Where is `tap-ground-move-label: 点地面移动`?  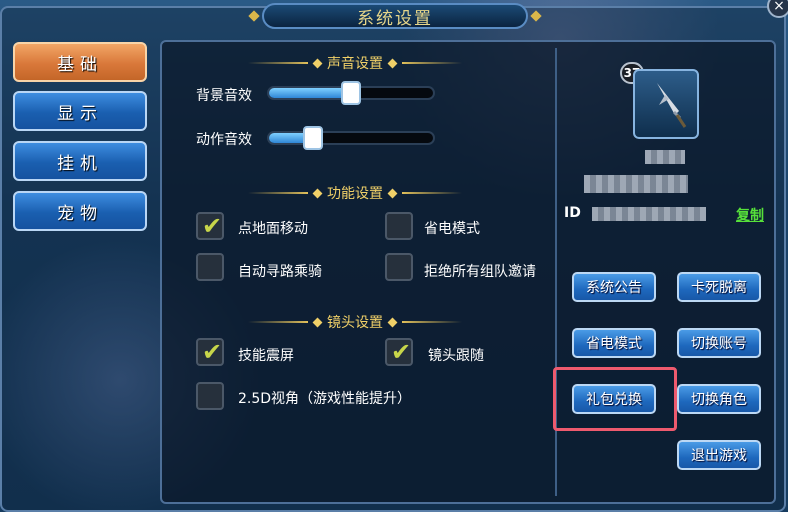
tap-ground-move-label: 点地面移动 is located at coordinates (273, 229).